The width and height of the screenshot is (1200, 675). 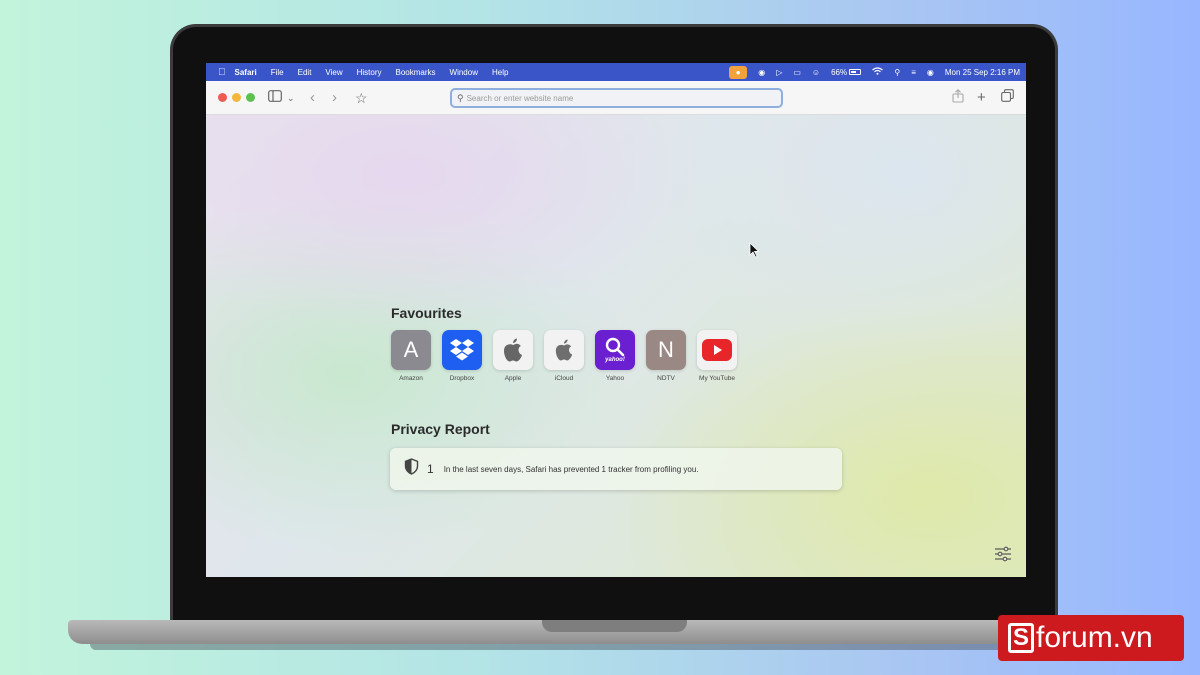 What do you see at coordinates (761, 72) in the screenshot?
I see `record-icon: ◉` at bounding box center [761, 72].